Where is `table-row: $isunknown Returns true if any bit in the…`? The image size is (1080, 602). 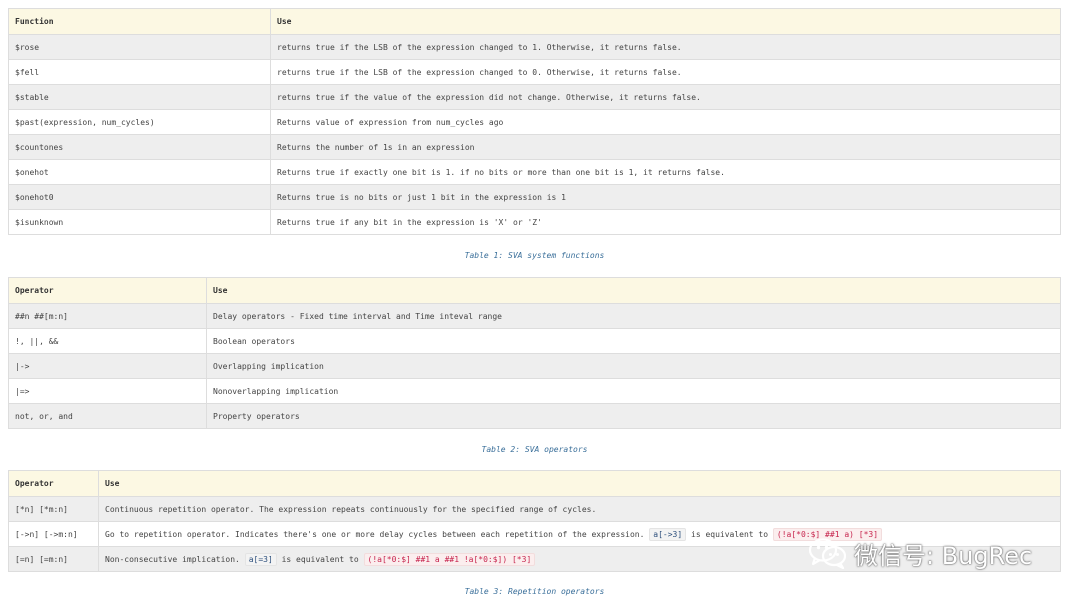
table-row: $isunknown Returns true if any bit in the… is located at coordinates (534, 222).